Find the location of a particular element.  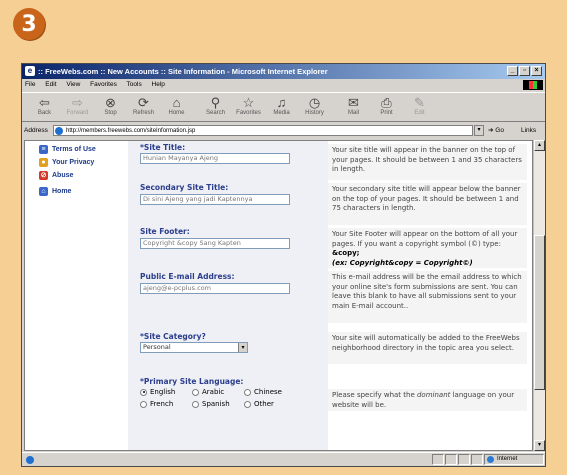

address-dropdown-button: ▾ is located at coordinates (479, 130).